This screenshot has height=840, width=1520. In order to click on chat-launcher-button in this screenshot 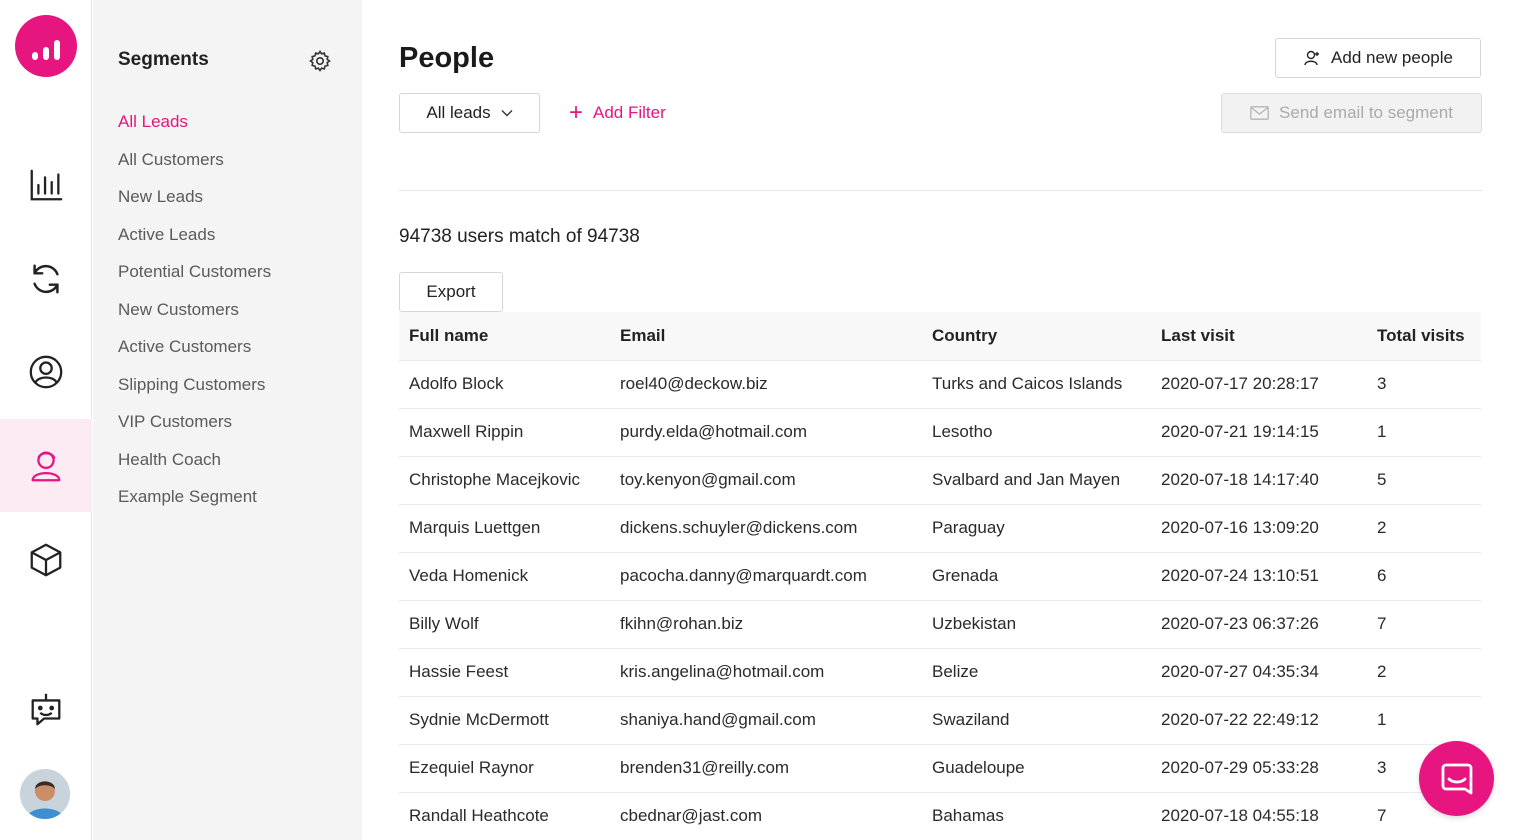, I will do `click(1456, 778)`.